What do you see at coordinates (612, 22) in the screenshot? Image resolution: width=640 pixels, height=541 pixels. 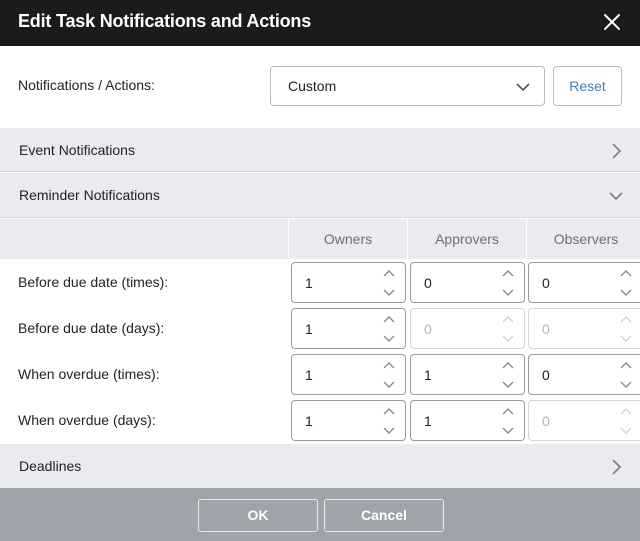 I see `close-icon` at bounding box center [612, 22].